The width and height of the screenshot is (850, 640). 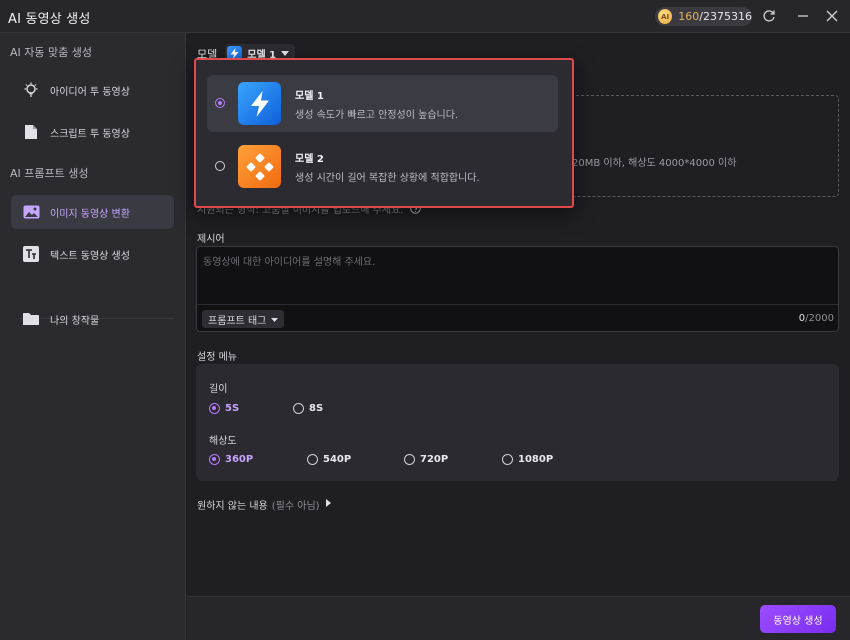 I want to click on sidebar-item-label: 스크립트 투 동영상, so click(x=90, y=134).